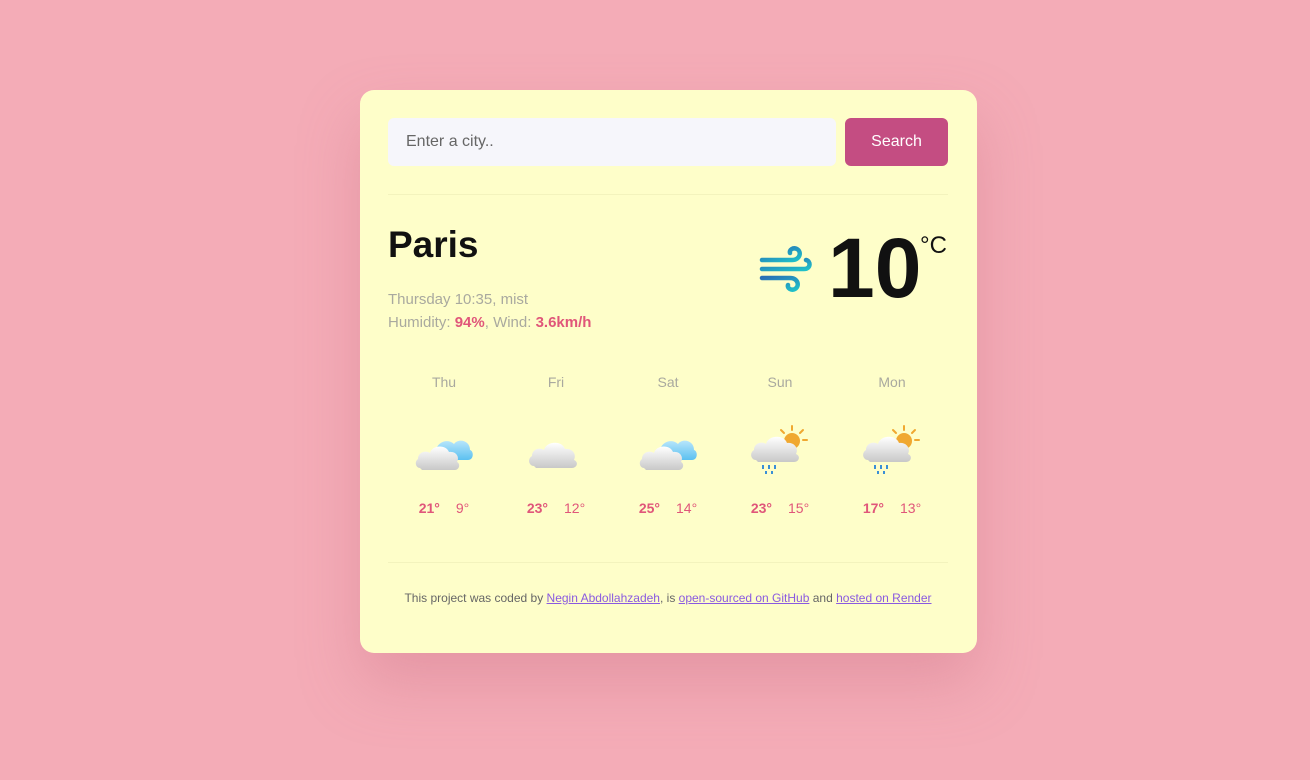  What do you see at coordinates (873, 508) in the screenshot?
I see `forecast-max: 17°` at bounding box center [873, 508].